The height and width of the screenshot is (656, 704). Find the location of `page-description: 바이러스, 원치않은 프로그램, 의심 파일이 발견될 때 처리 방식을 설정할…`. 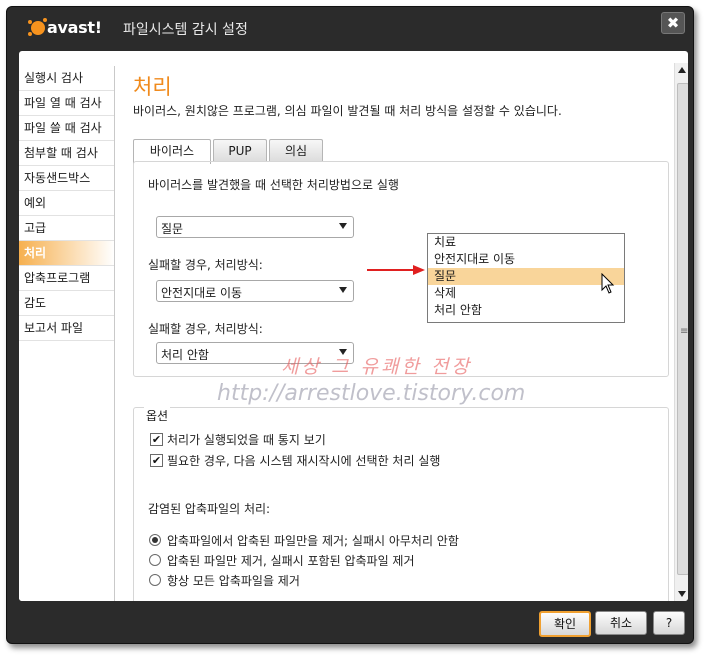

page-description: 바이러스, 원치않은 프로그램, 의심 파일이 발견될 때 처리 방식을 설정할… is located at coordinates (347, 111).